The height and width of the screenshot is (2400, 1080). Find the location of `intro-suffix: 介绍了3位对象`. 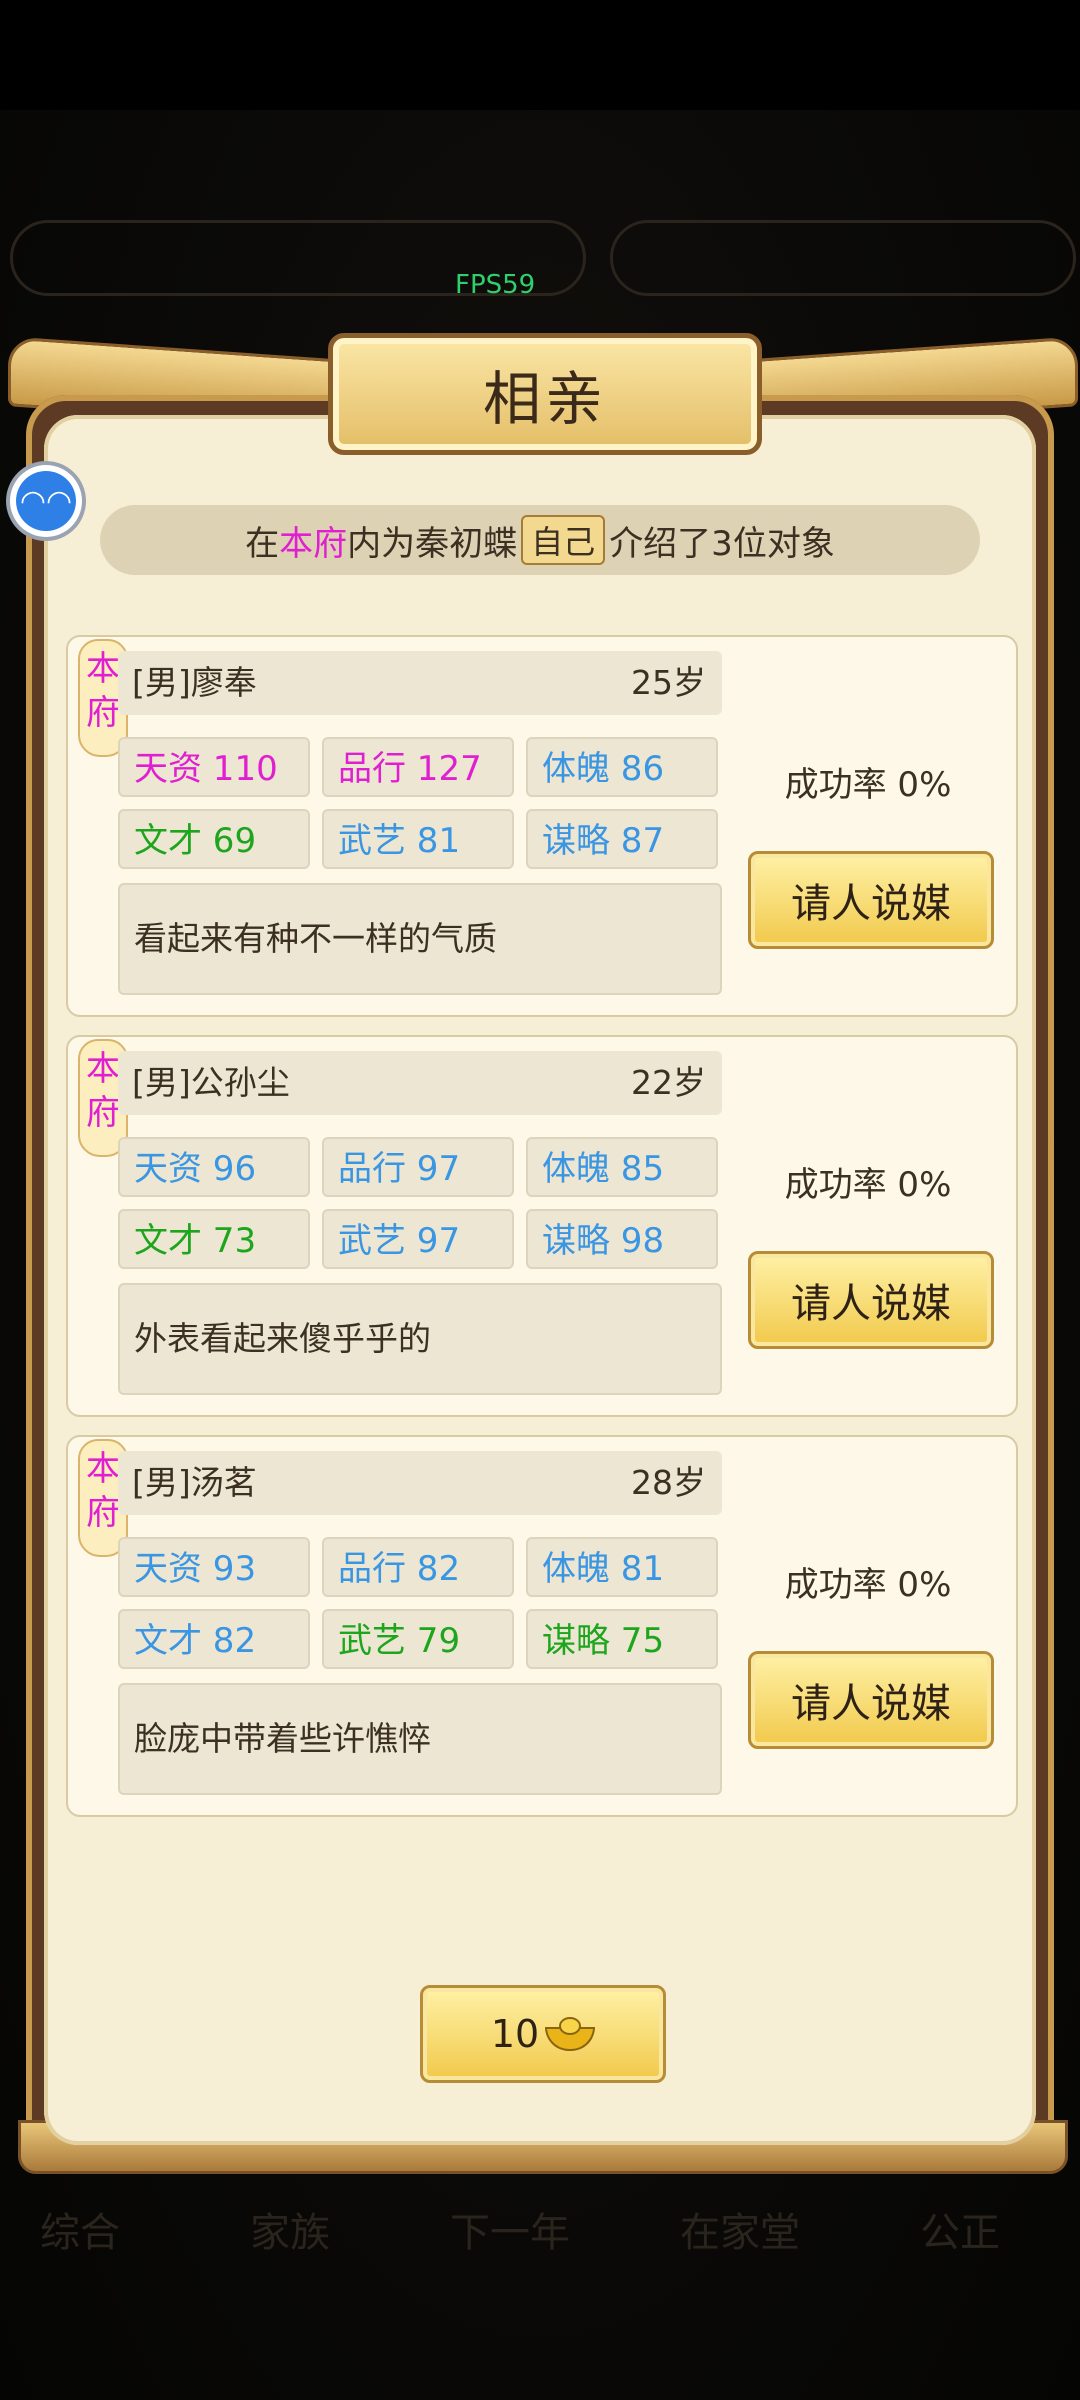

intro-suffix: 介绍了3位对象 is located at coordinates (722, 543).